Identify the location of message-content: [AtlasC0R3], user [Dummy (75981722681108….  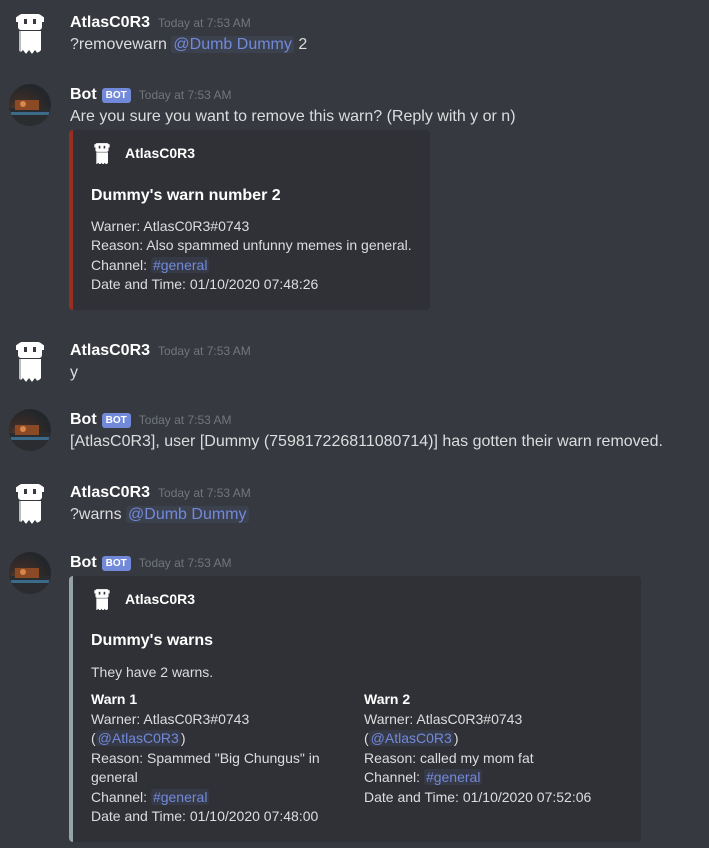
(366, 441).